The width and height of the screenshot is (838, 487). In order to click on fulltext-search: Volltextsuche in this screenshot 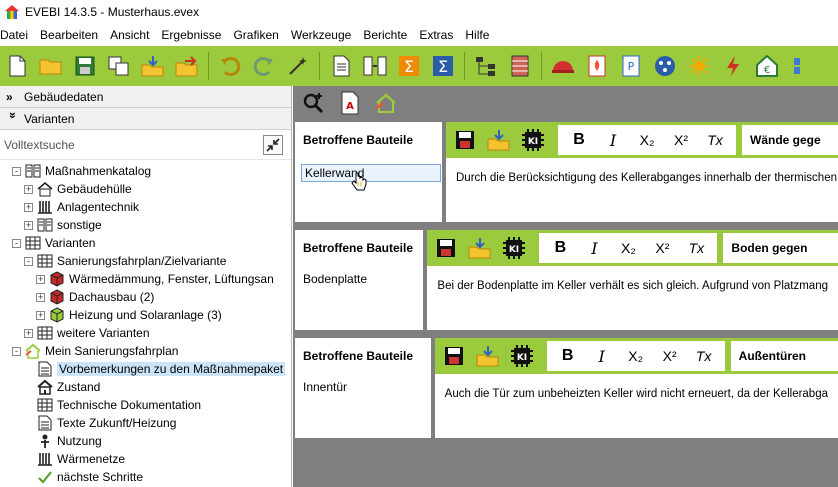, I will do `click(145, 145)`.